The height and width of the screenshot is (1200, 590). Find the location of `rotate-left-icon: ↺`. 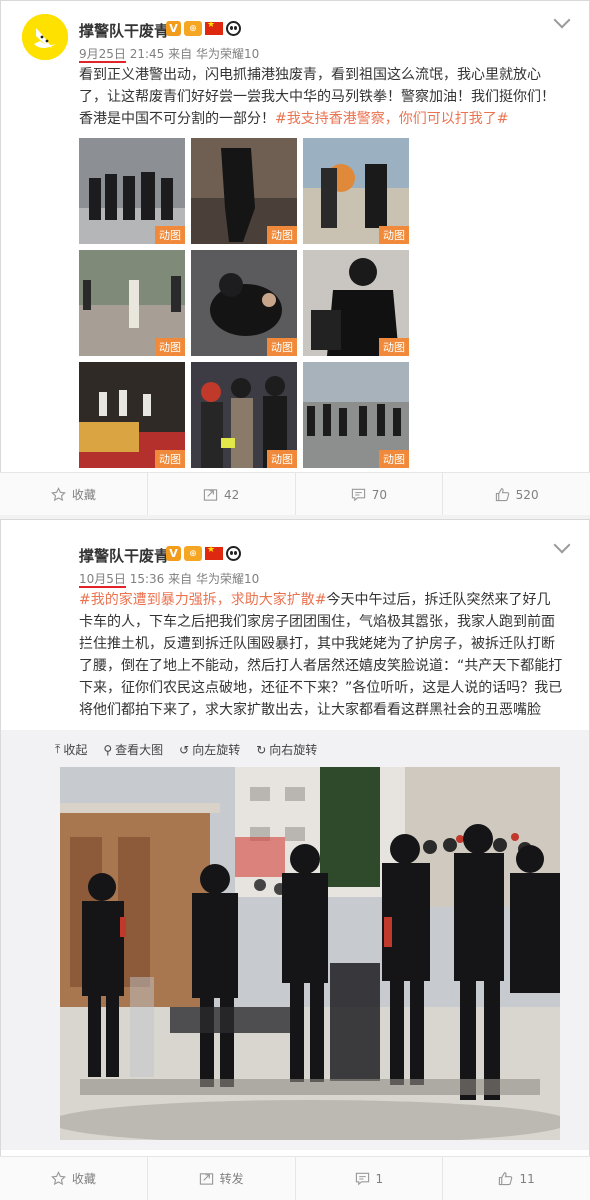

rotate-left-icon: ↺ is located at coordinates (184, 749).